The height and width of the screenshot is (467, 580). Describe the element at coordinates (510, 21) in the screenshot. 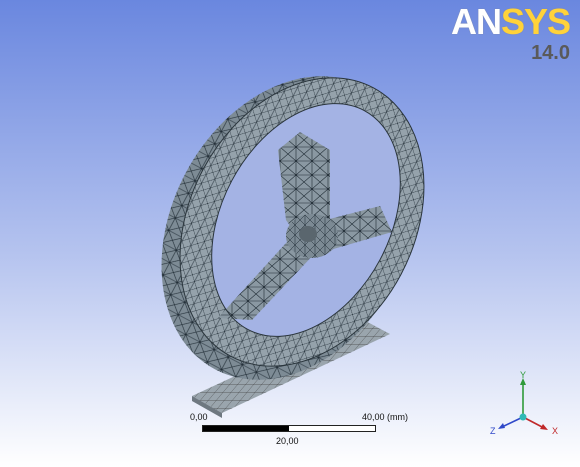

I see `ansys-logo: ANSYS` at that location.